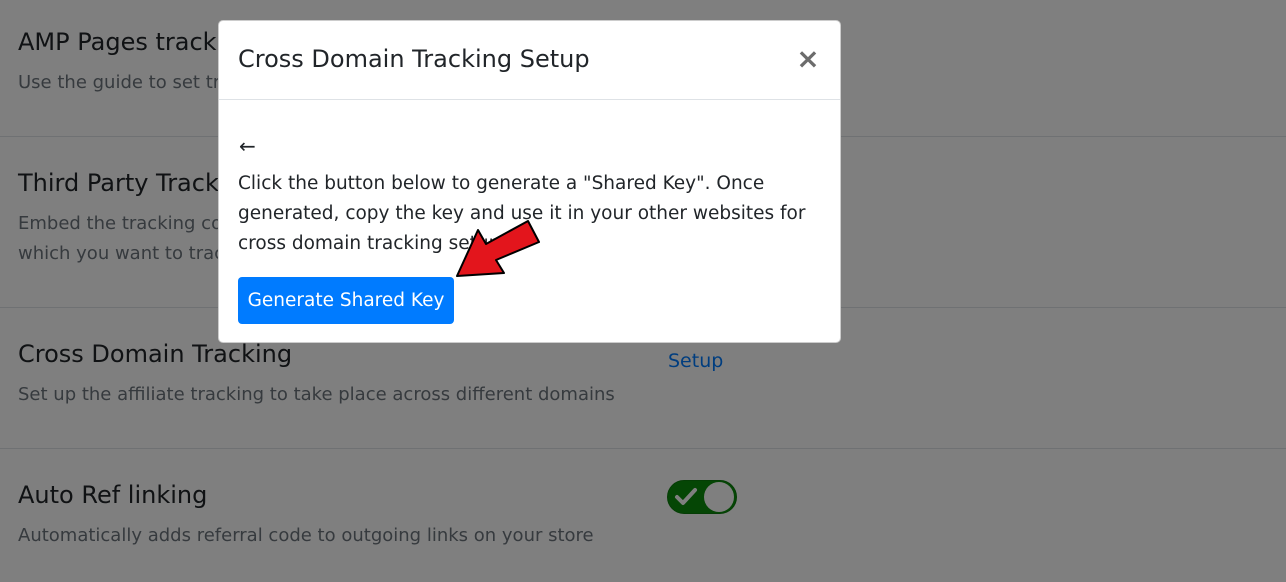 The width and height of the screenshot is (1286, 582). I want to click on modal-title: Cross Domain Tracking Setup, so click(414, 59).